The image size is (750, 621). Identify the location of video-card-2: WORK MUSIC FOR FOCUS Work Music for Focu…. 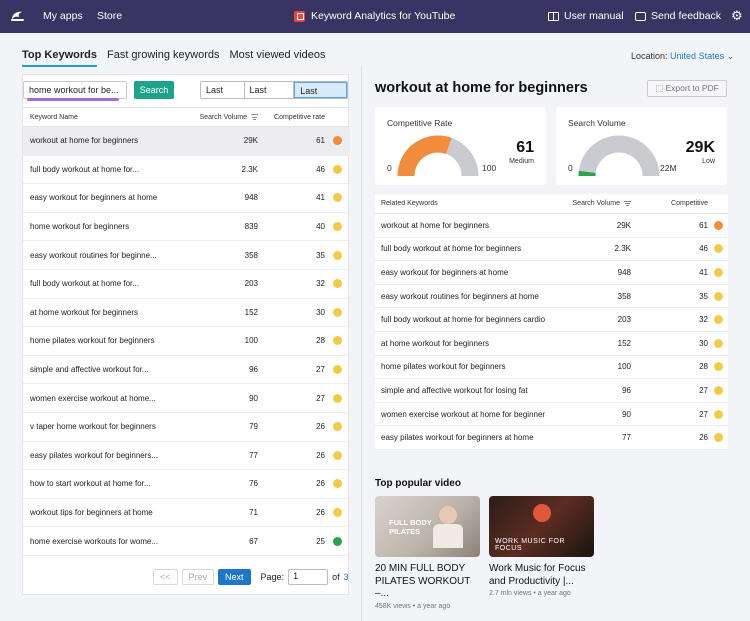
(541, 546).